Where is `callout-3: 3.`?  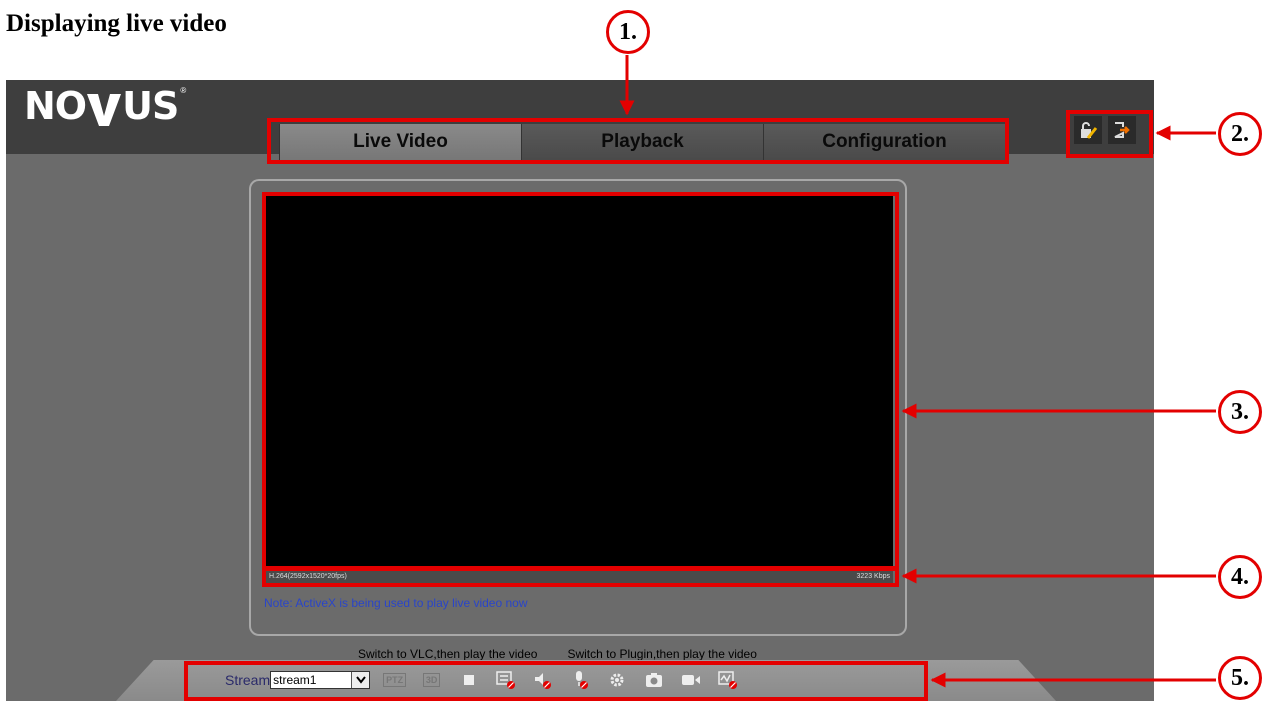
callout-3: 3. is located at coordinates (1240, 412).